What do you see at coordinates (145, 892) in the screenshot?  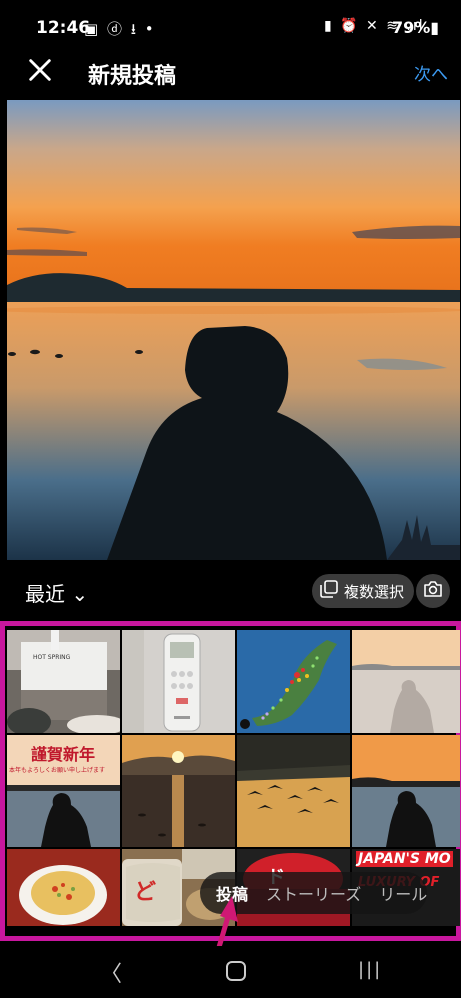 I see `svg-text: ど` at bounding box center [145, 892].